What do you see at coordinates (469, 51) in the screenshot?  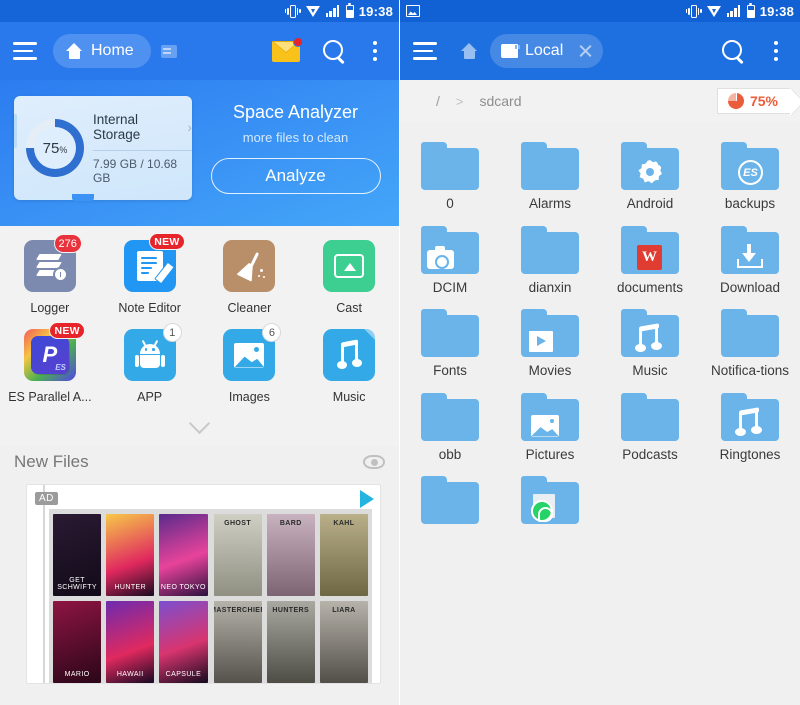 I see `home-icon` at bounding box center [469, 51].